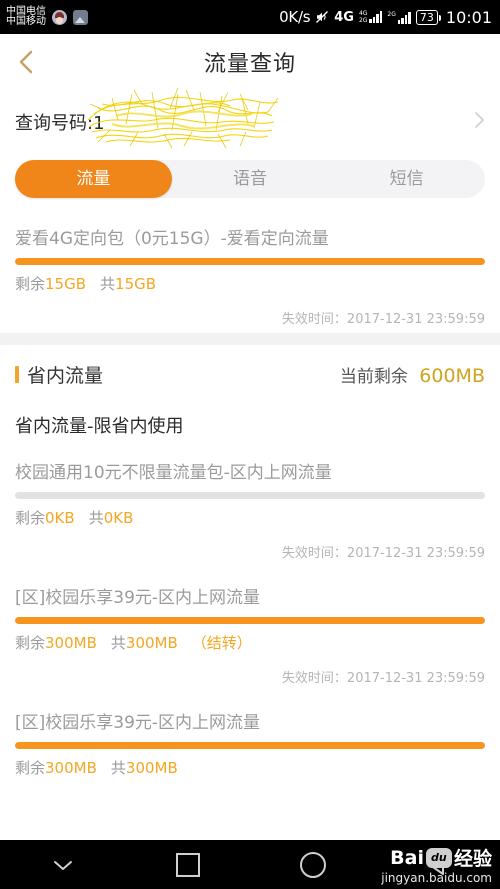 The height and width of the screenshot is (889, 500). I want to click on baidu-watermark: Bai du 经验 jingyan.baidu.com, so click(417, 865).